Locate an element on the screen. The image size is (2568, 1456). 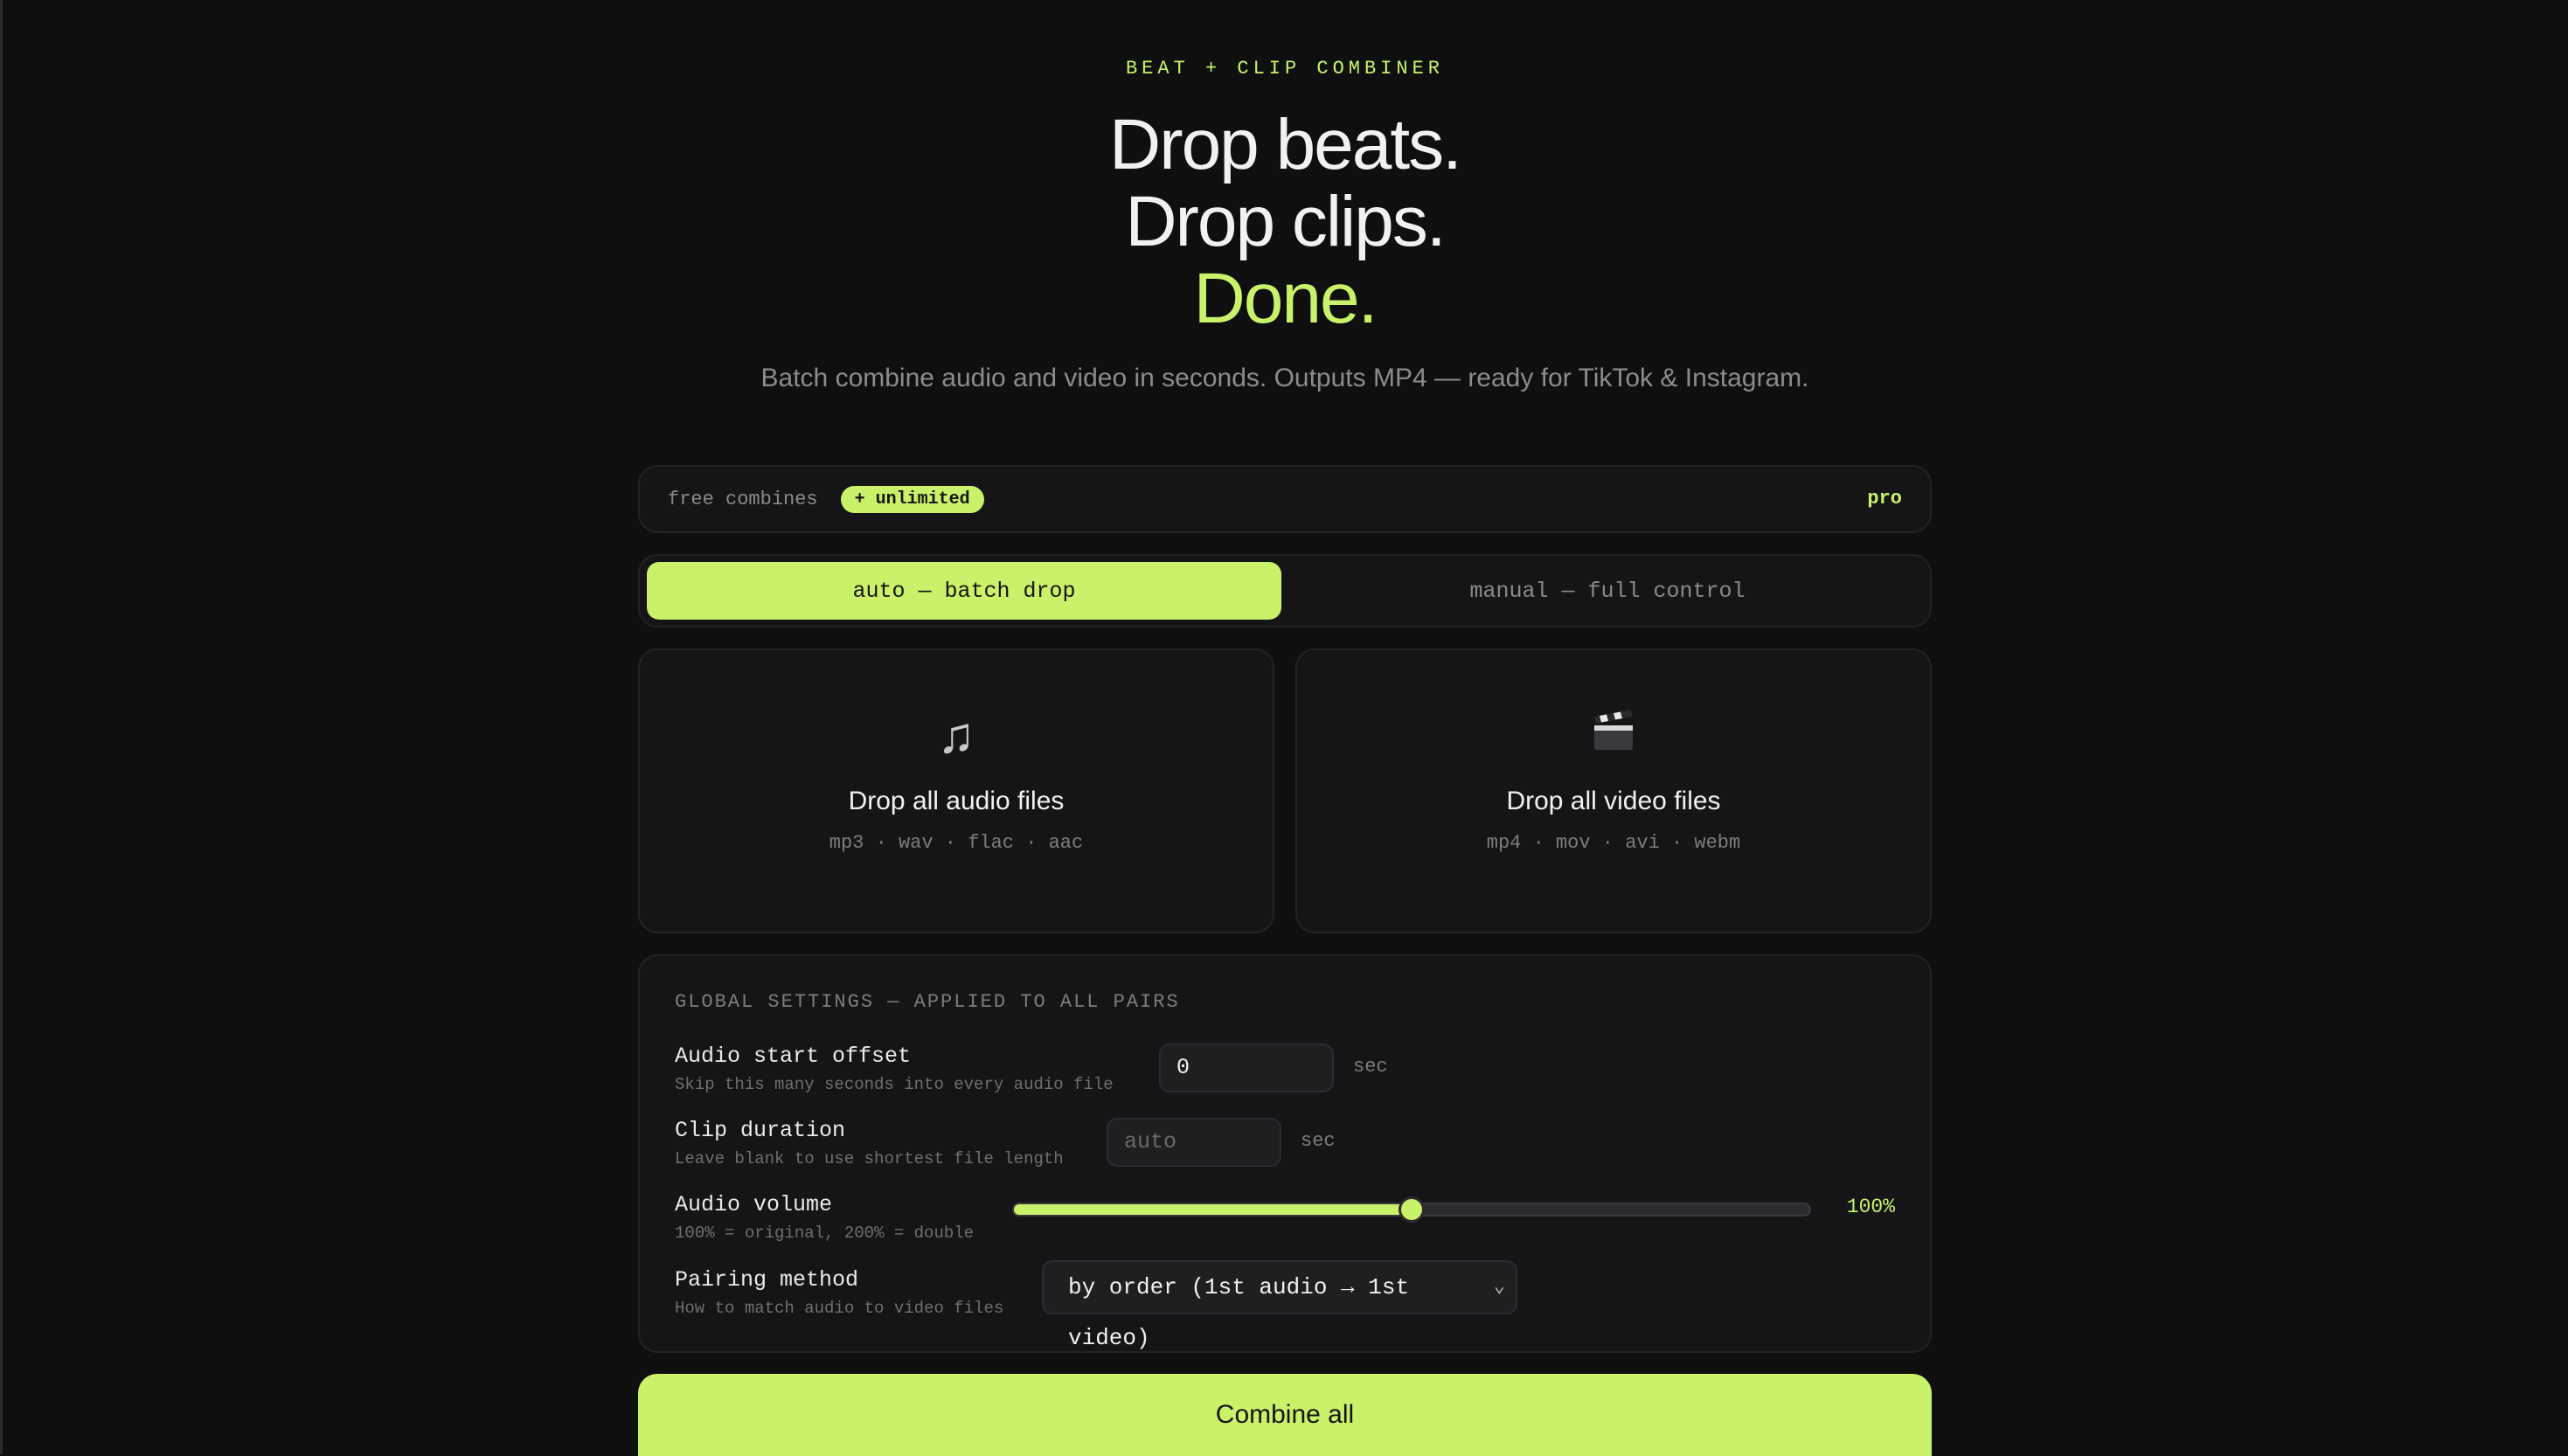
headline-line-2: Drop clips. is located at coordinates (1285, 221).